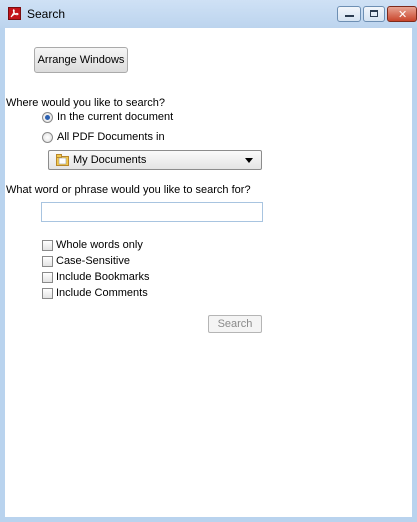 This screenshot has height=522, width=417. Describe the element at coordinates (47, 261) in the screenshot. I see `case-sensitive-checkbox` at that location.